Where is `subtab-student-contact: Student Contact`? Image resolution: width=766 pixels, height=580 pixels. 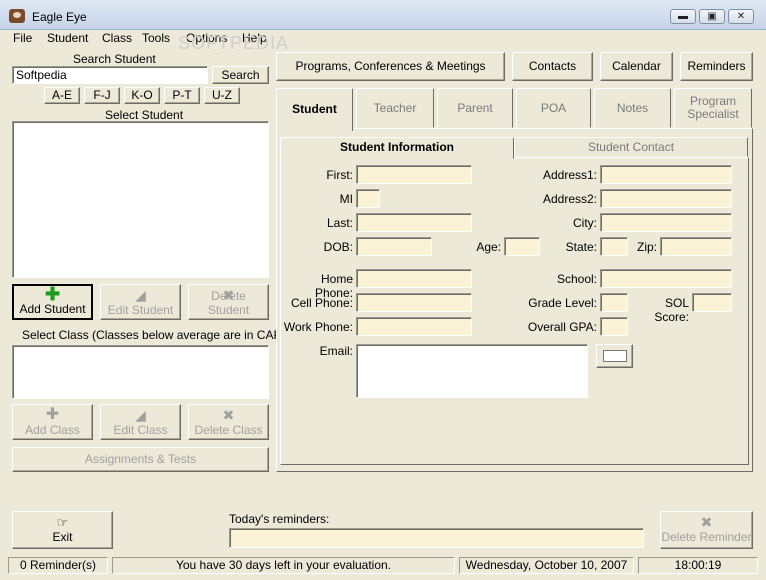
subtab-student-contact: Student Contact is located at coordinates (631, 147).